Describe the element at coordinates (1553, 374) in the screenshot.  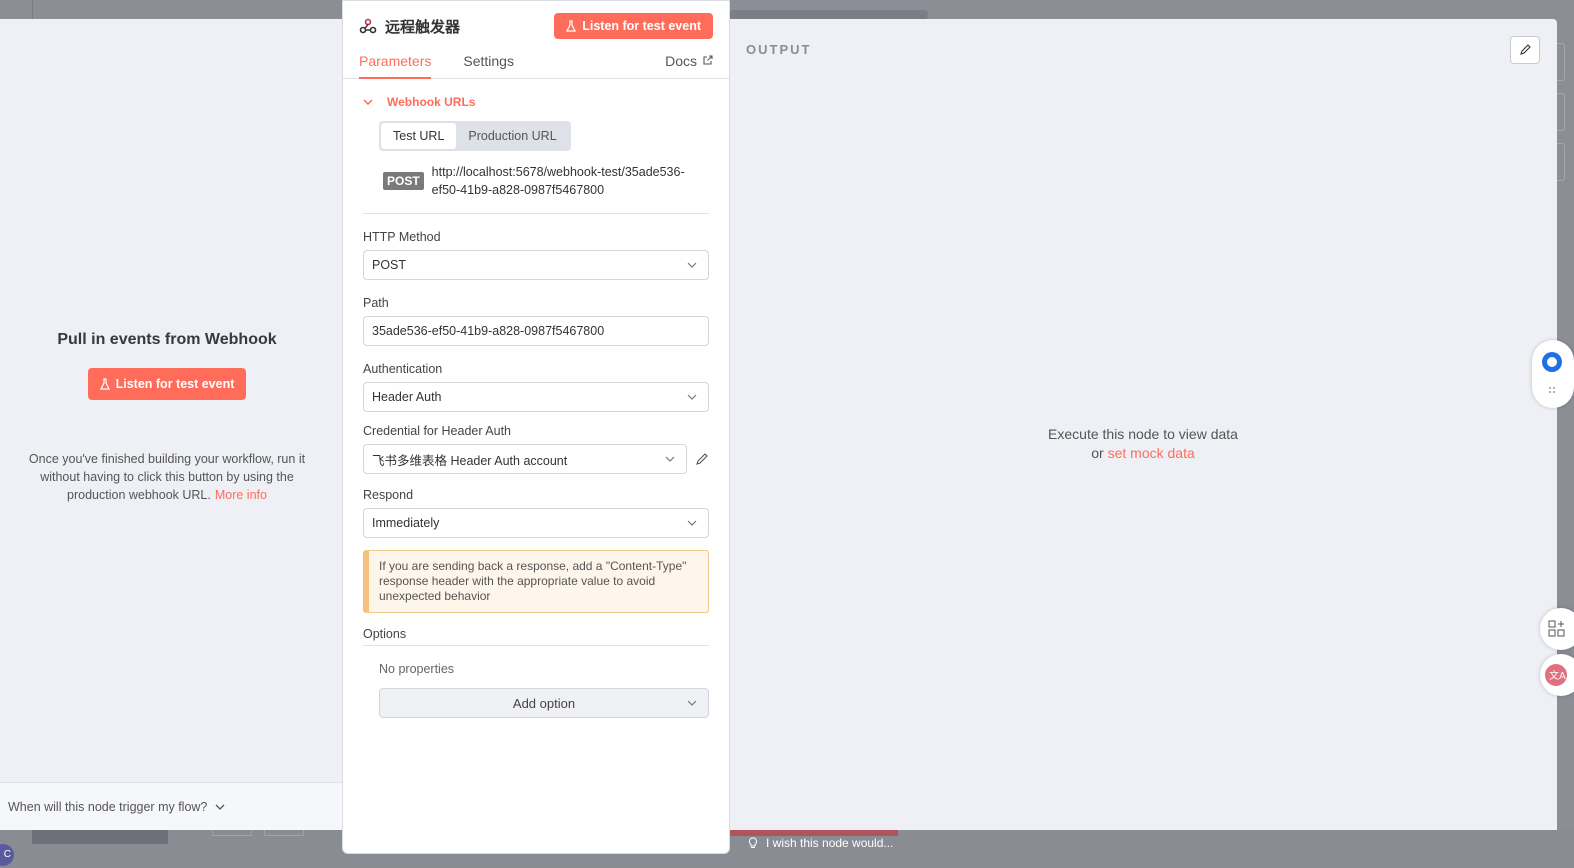
I see `chat-assistant-button` at that location.